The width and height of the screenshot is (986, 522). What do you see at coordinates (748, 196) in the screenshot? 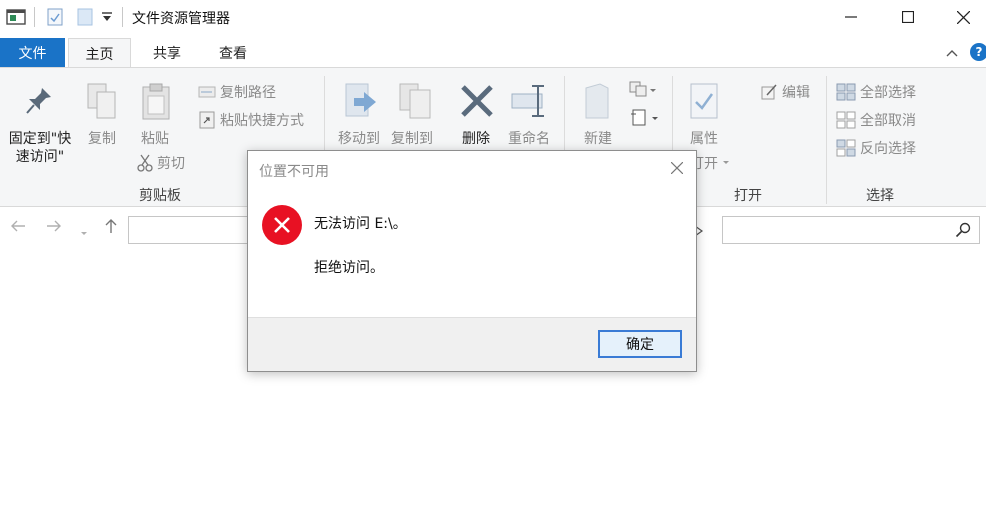
I see `open-group-label: 打开` at bounding box center [748, 196].